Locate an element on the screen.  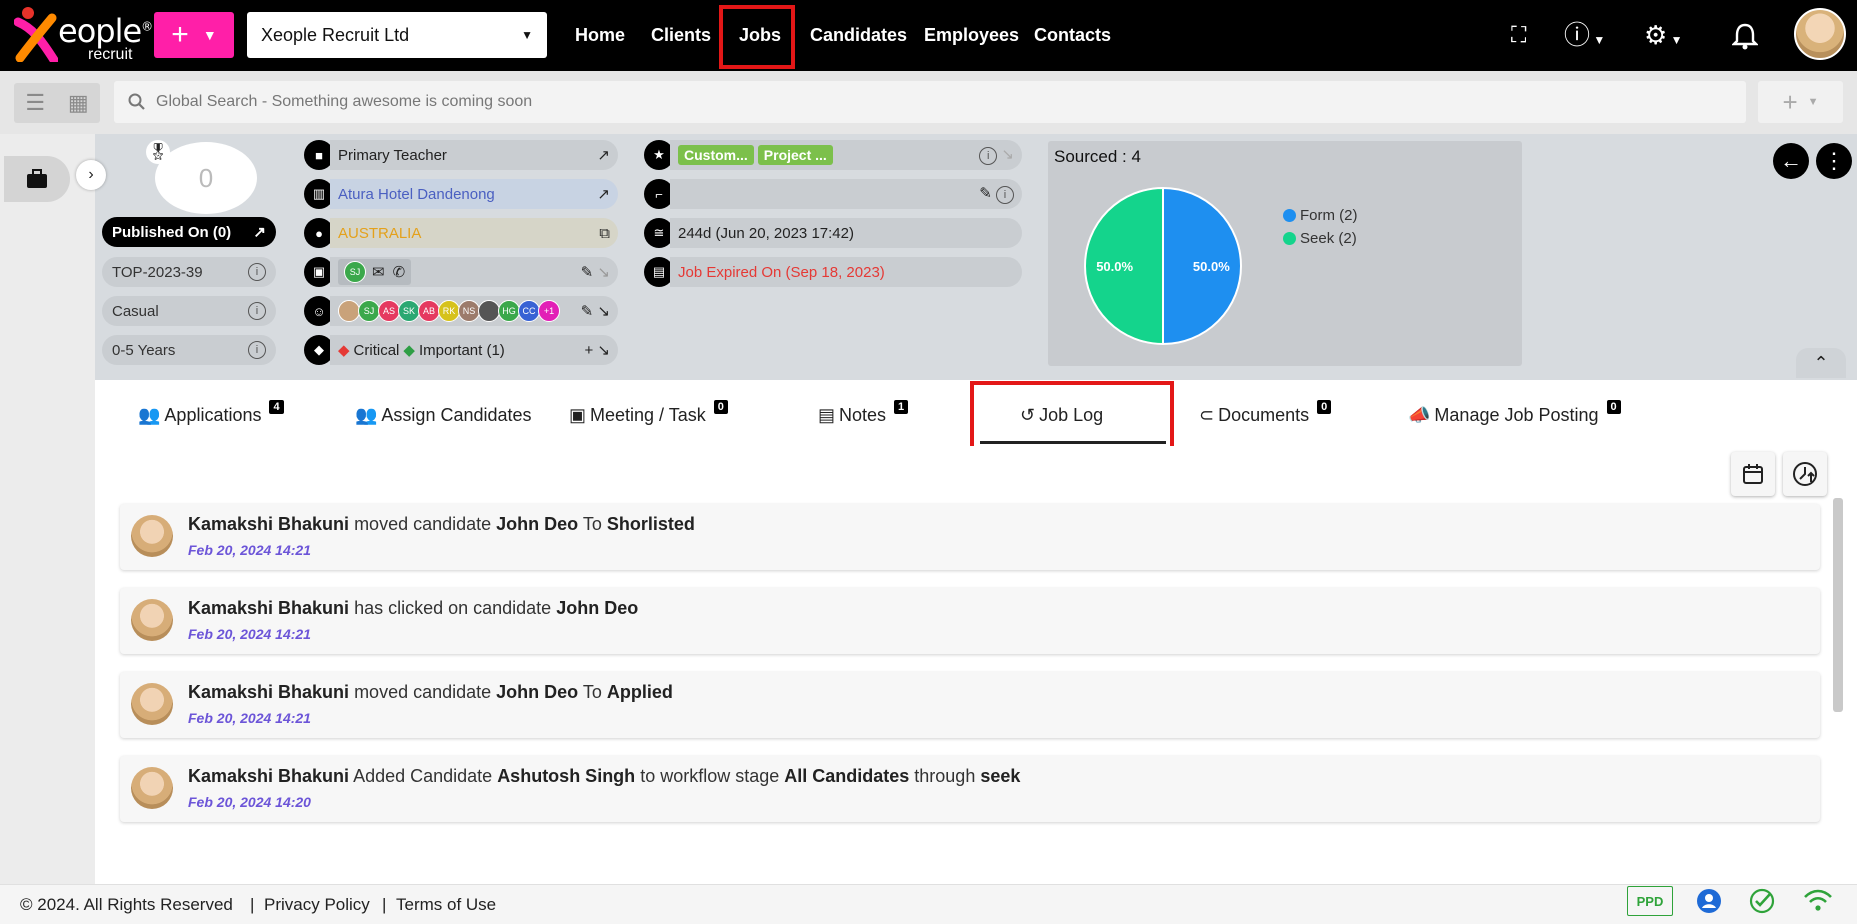
terms-of-use-link: Terms of Use is located at coordinates (446, 905).